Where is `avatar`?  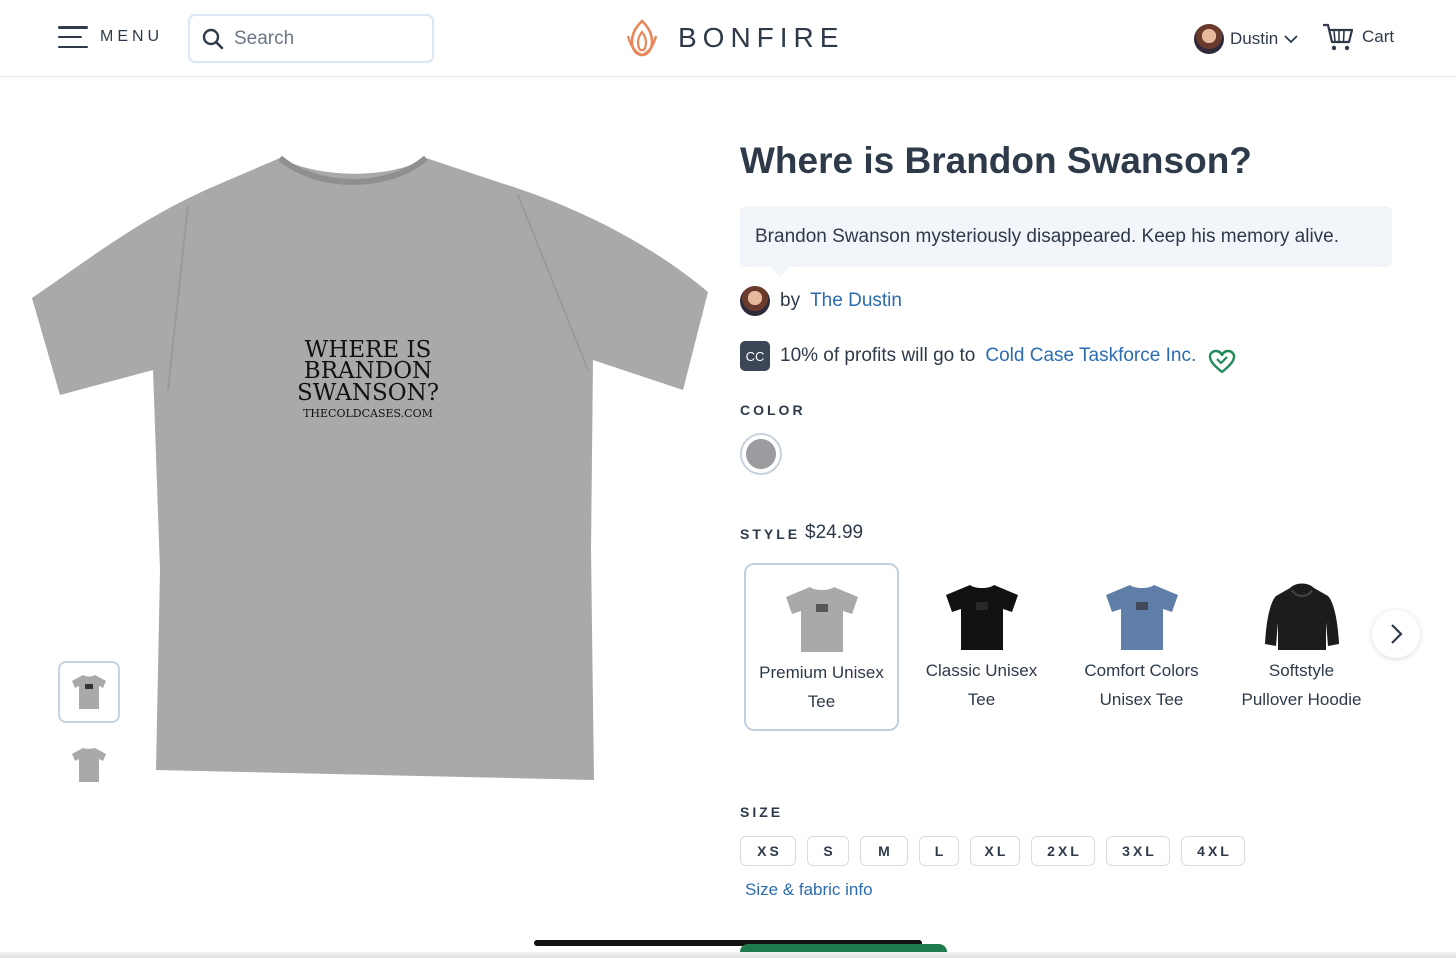
avatar is located at coordinates (1209, 39).